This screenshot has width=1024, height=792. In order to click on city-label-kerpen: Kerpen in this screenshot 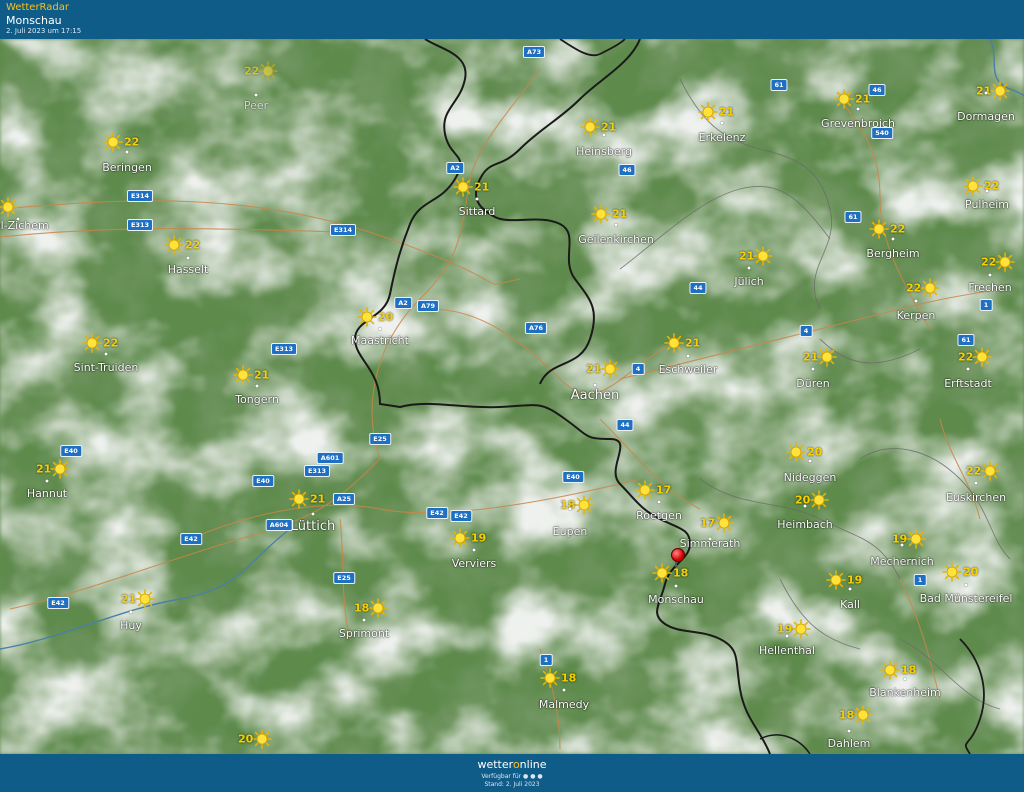, I will do `click(916, 315)`.